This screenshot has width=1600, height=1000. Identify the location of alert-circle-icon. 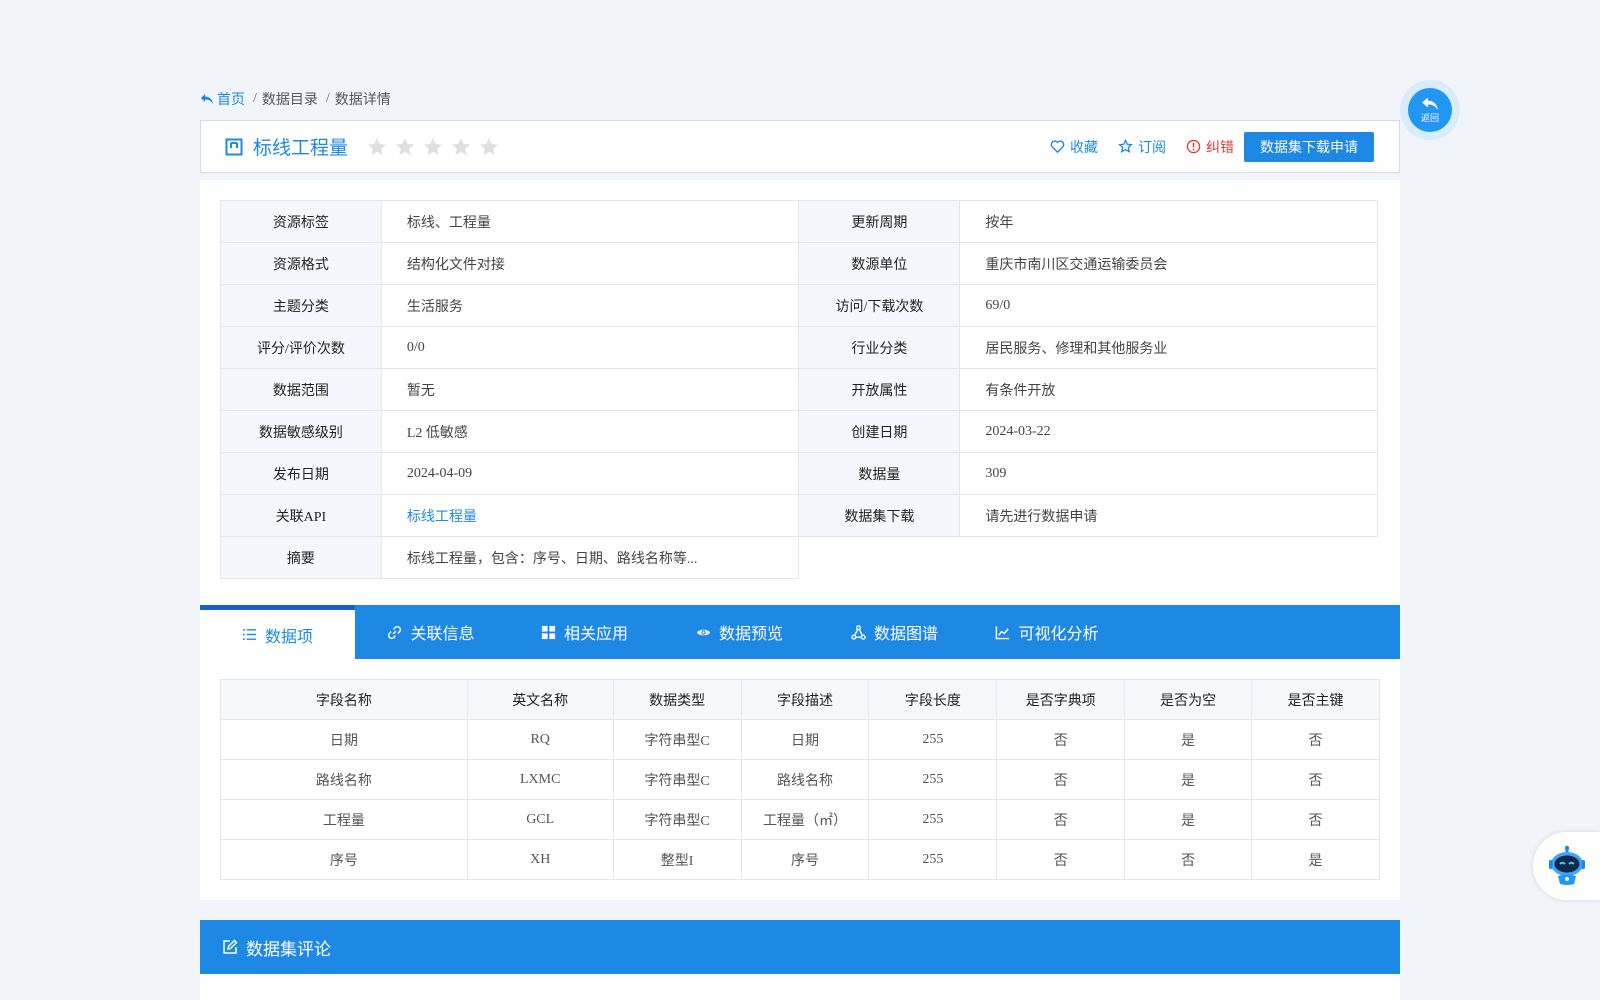
(1193, 146).